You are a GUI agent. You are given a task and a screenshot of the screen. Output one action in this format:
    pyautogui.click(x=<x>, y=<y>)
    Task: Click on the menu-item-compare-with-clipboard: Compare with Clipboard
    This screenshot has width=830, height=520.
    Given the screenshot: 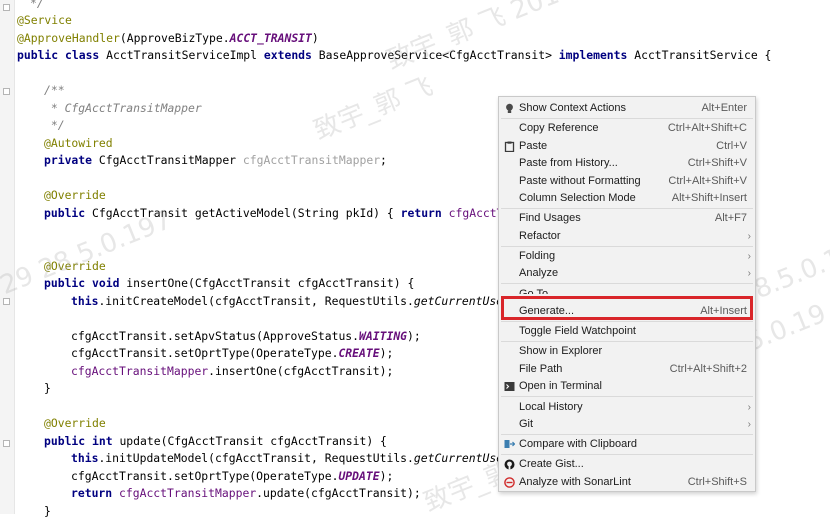 What is the action you would take?
    pyautogui.click(x=627, y=444)
    